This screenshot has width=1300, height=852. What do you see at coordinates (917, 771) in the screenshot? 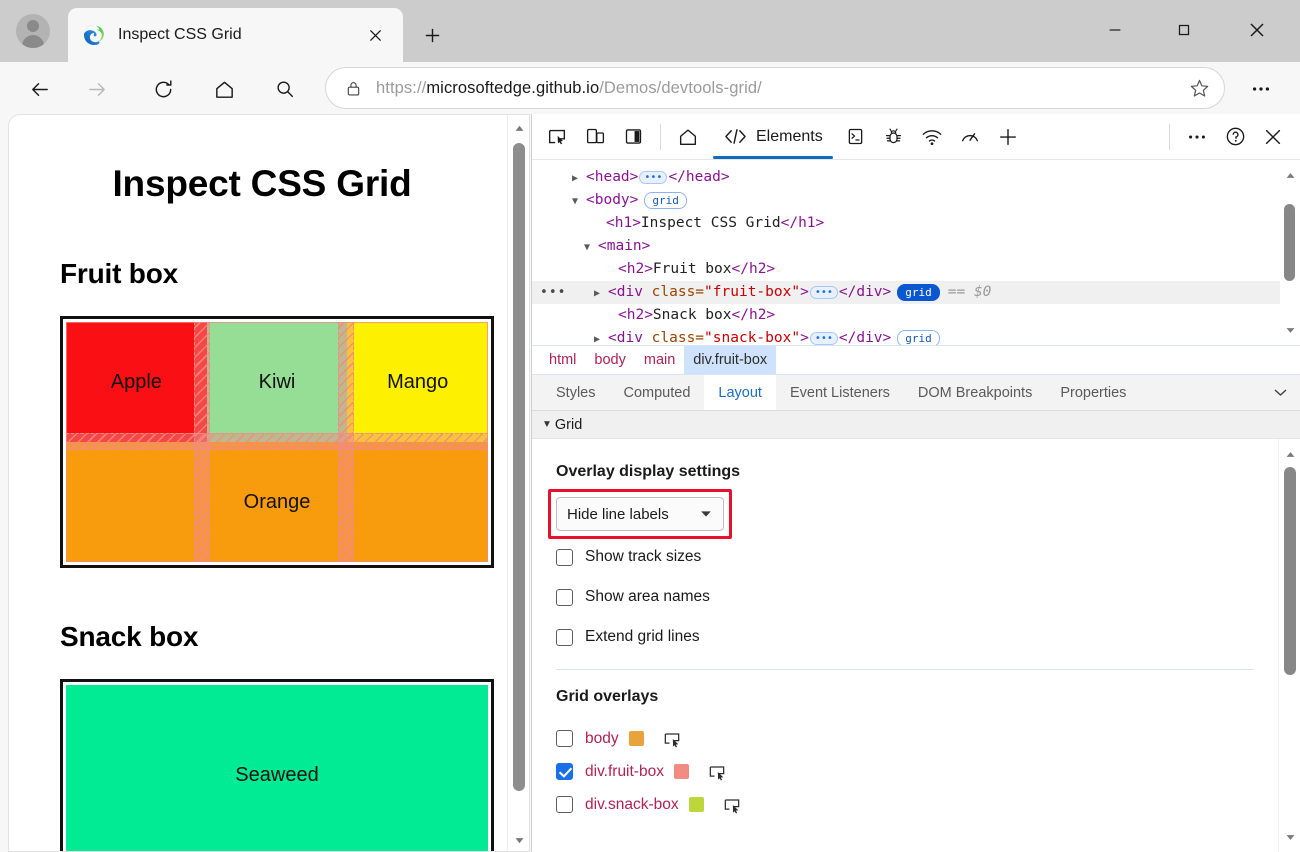
I see `grid-overlay-row-div-fruit-box: div.fruit-box` at bounding box center [917, 771].